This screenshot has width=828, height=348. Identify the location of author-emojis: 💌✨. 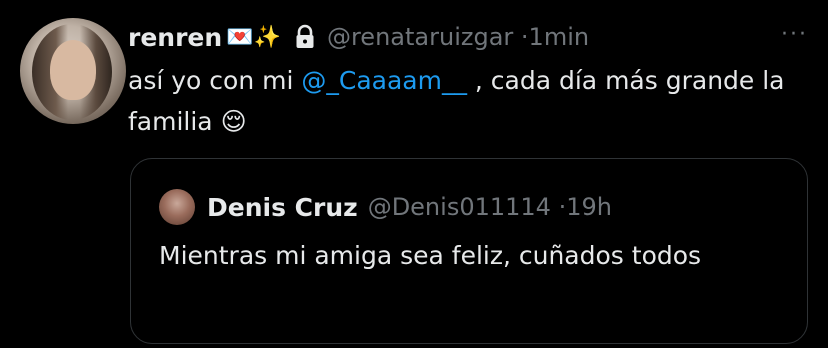
(253, 37).